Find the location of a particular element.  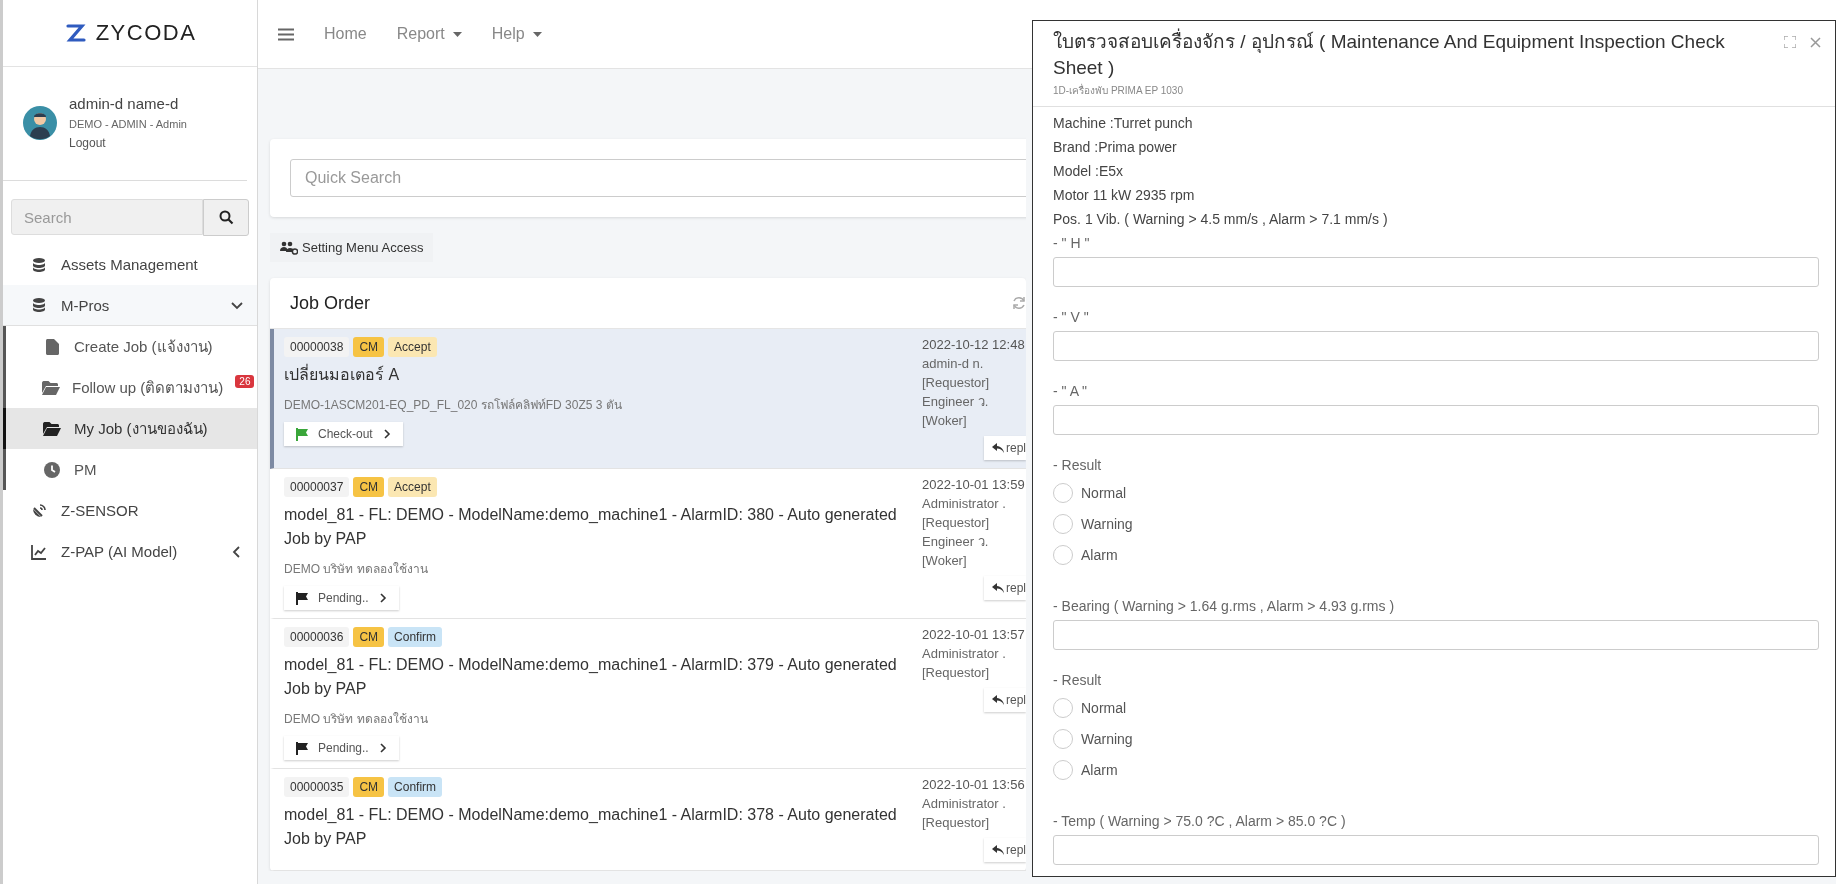

dialog-title: ใบตรวจสอบเครื่องจักร / อุปกรณ์ ( Maintenance And Equipment Inspection Check Sheet ) is located at coordinates (1413, 55).